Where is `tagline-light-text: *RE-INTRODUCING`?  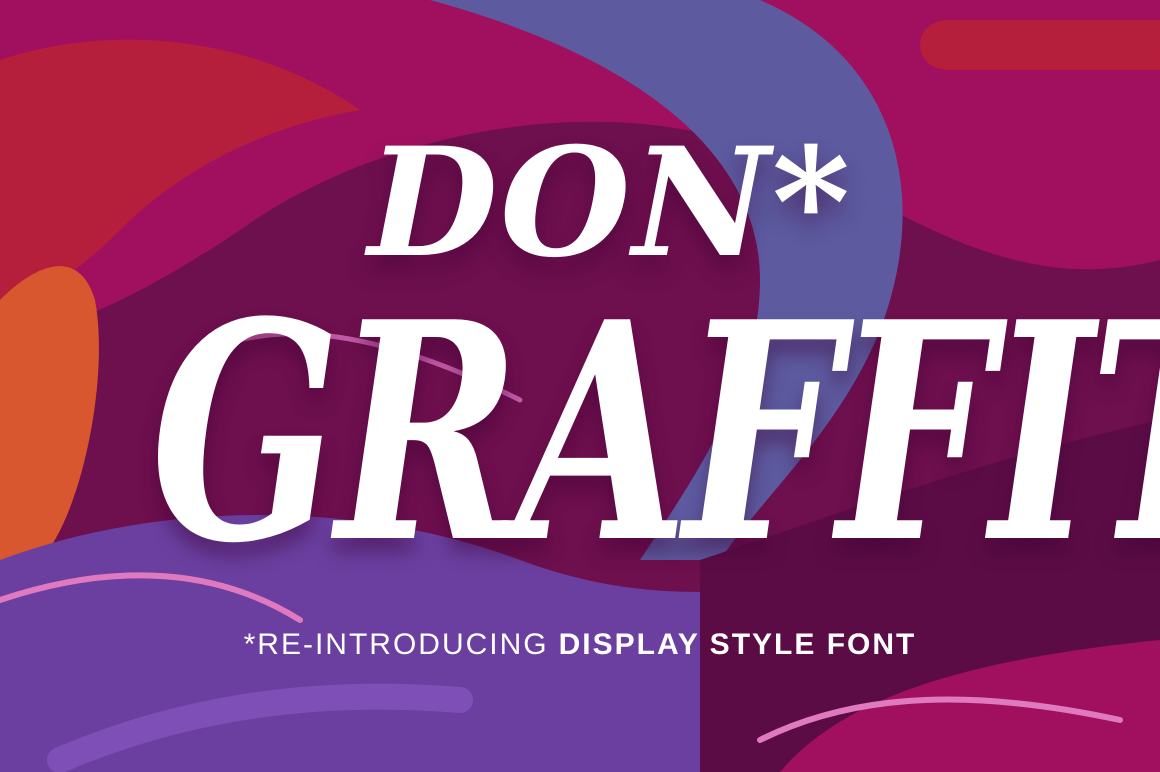 tagline-light-text: *RE-INTRODUCING is located at coordinates (396, 644).